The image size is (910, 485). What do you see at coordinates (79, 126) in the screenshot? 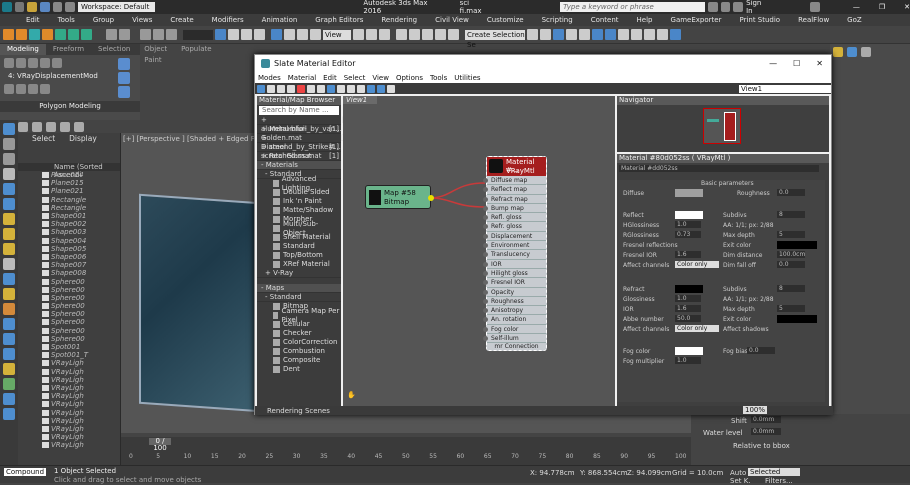
I see `sort-icon` at bounding box center [79, 126].